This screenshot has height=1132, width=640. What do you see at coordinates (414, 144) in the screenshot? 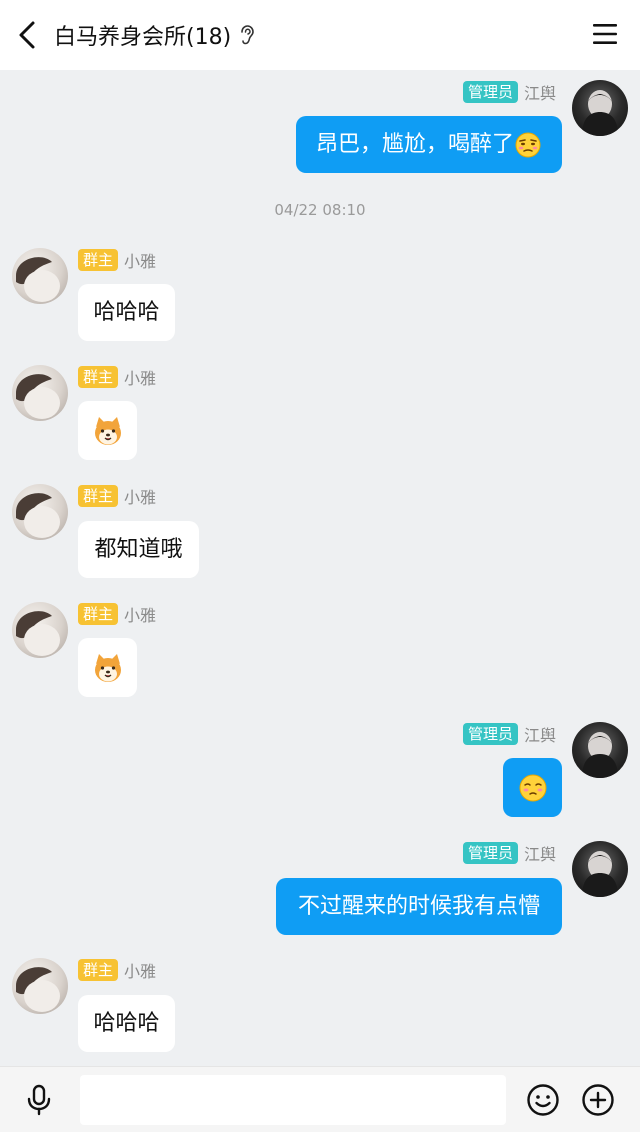
I see `message-text: 昂巴，尴尬，喝醉了` at bounding box center [414, 144].